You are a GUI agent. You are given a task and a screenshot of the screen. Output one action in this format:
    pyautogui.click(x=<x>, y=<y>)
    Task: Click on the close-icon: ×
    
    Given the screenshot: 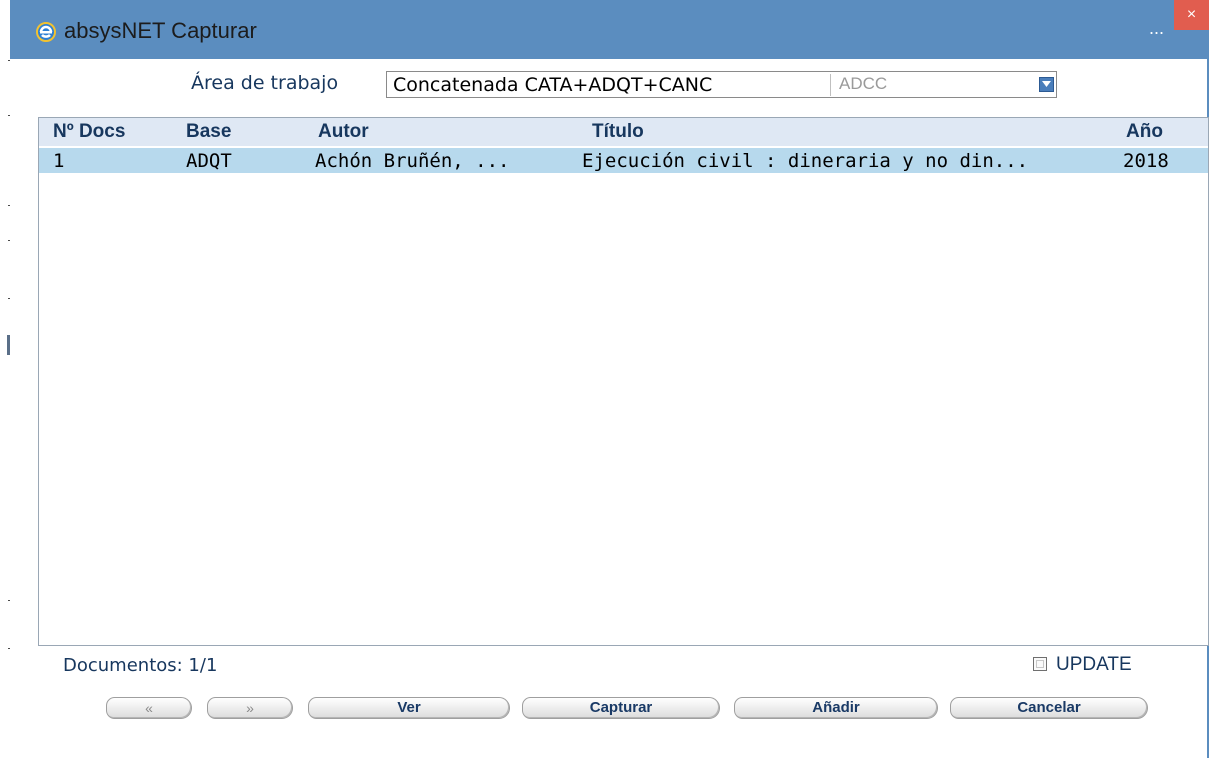 What is the action you would take?
    pyautogui.click(x=1191, y=14)
    